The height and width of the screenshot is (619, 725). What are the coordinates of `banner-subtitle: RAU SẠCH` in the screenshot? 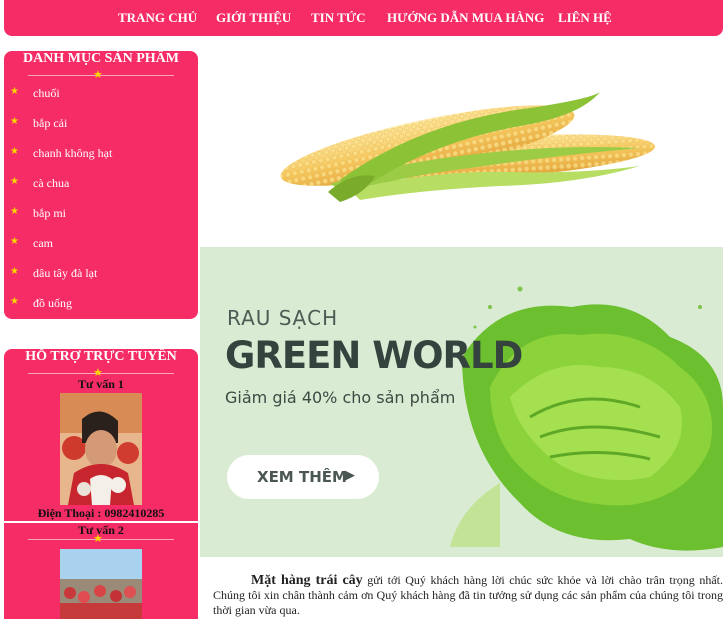 It's located at (283, 318).